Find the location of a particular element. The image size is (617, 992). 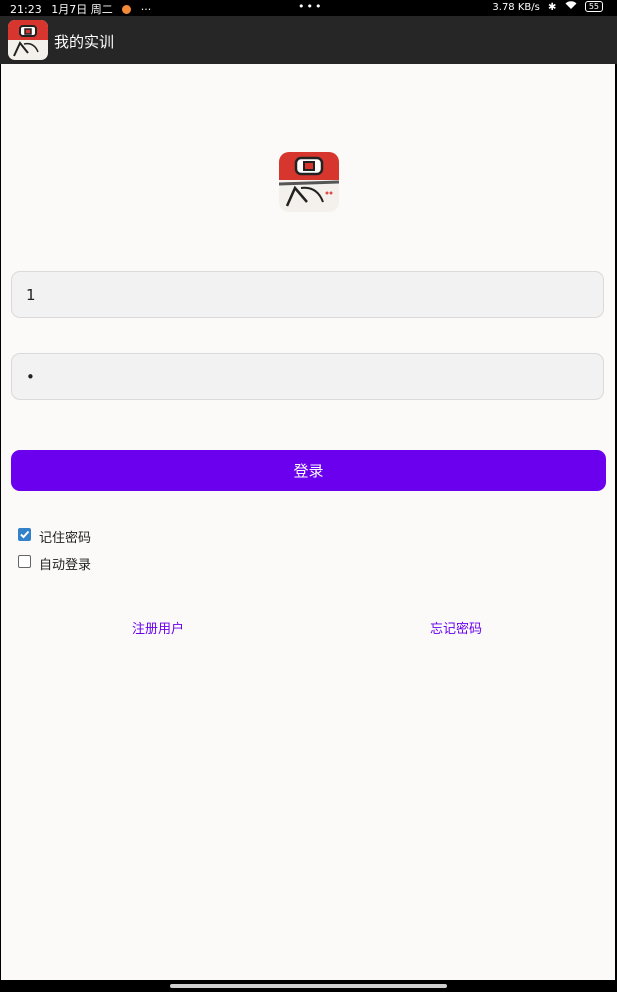

bluetooth-icon: ✱ is located at coordinates (552, 7).